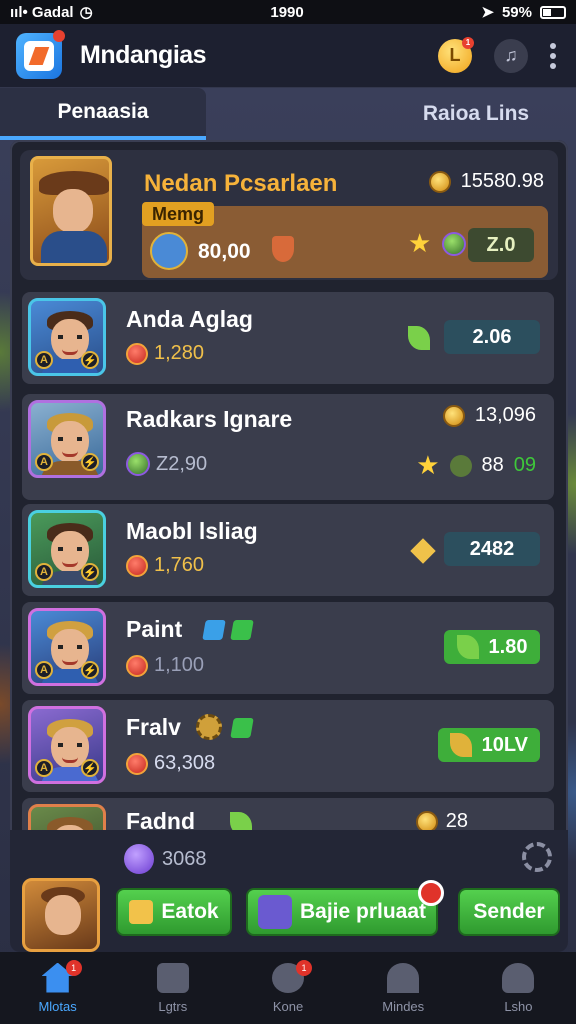 This screenshot has height=1024, width=576. I want to click on goblin-icon, so click(460, 465).